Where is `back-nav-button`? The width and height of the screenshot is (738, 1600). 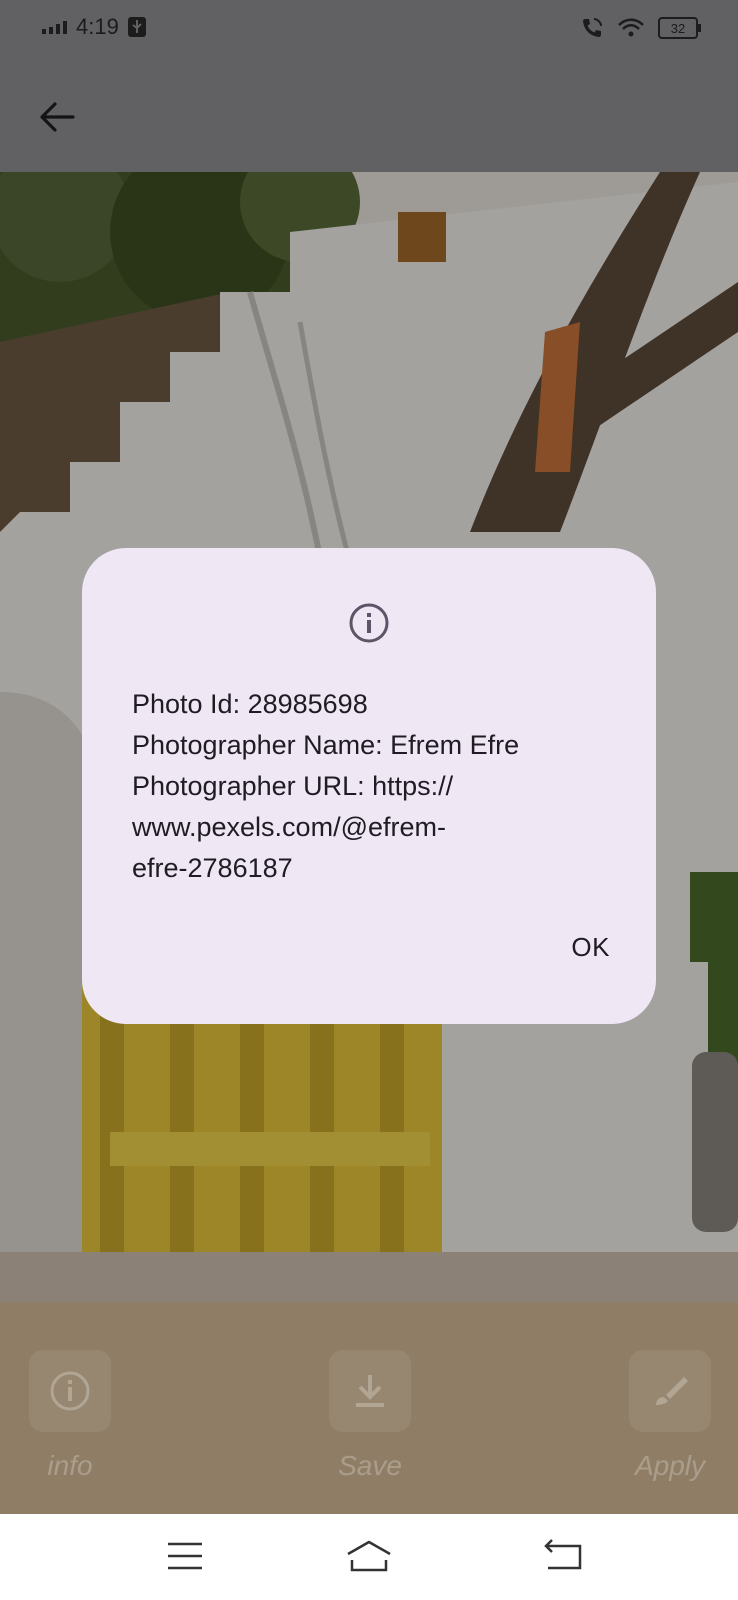
back-nav-button is located at coordinates (563, 1556).